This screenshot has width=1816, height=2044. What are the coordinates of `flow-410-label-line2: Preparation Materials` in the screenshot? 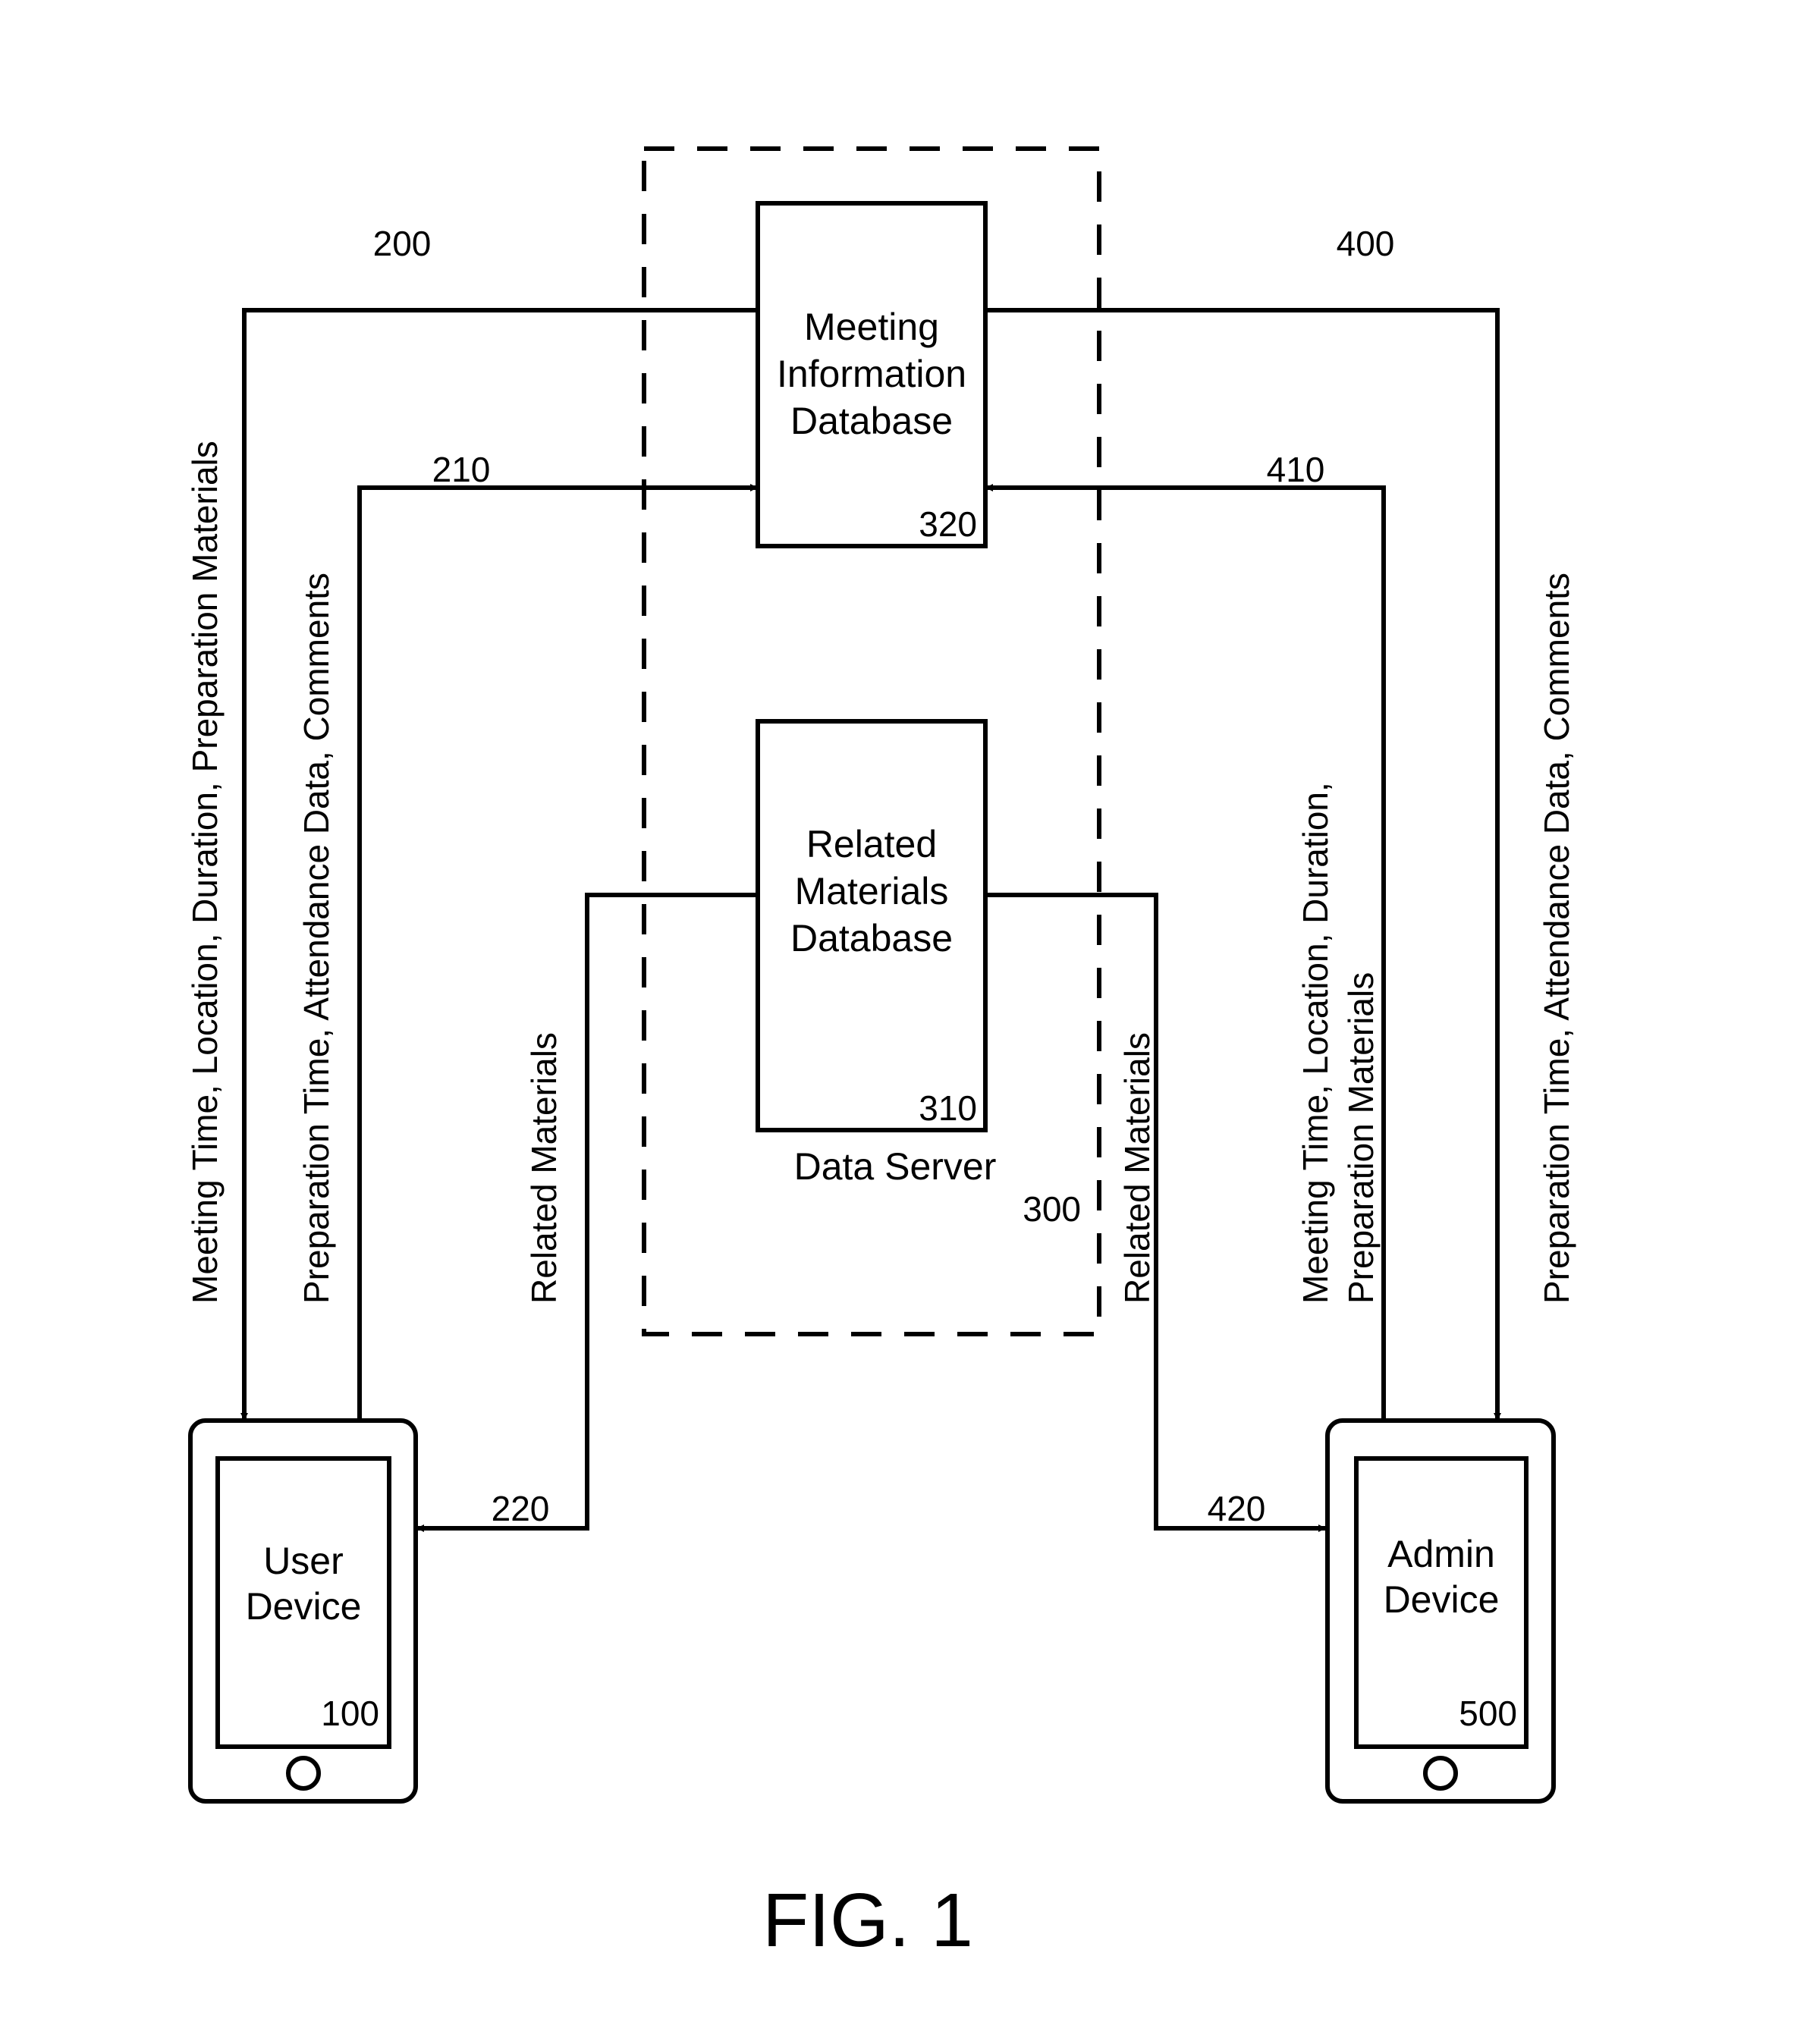 It's located at (1361, 1138).